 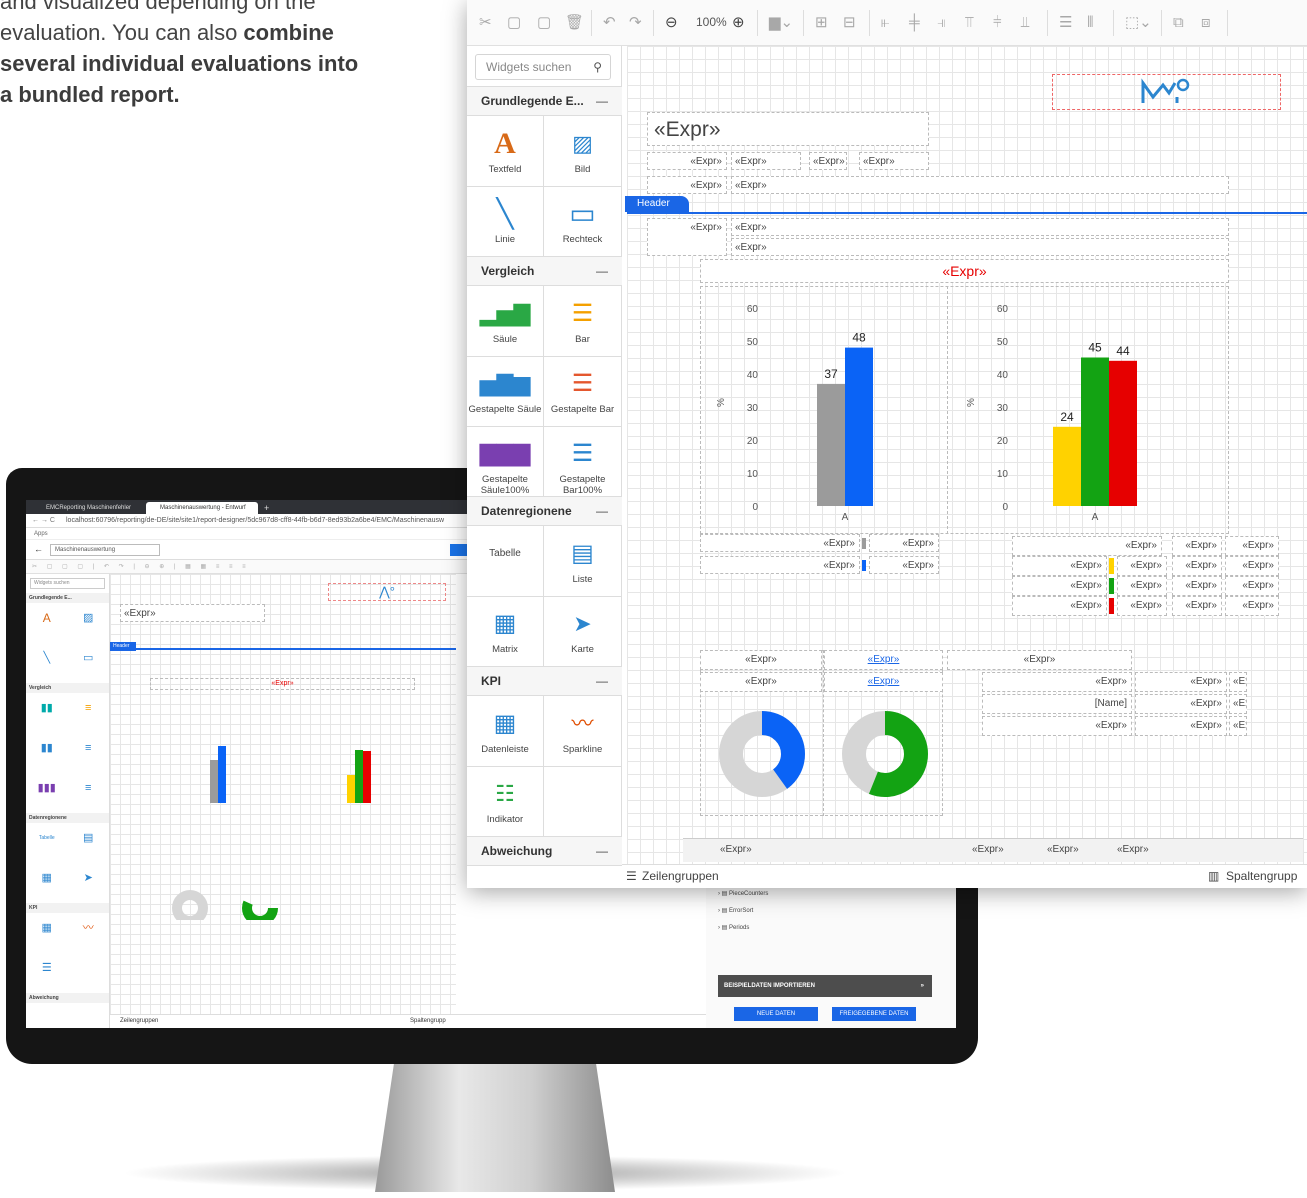 I want to click on mini-row-groups: Zeilengruppen, so click(x=139, y=1021).